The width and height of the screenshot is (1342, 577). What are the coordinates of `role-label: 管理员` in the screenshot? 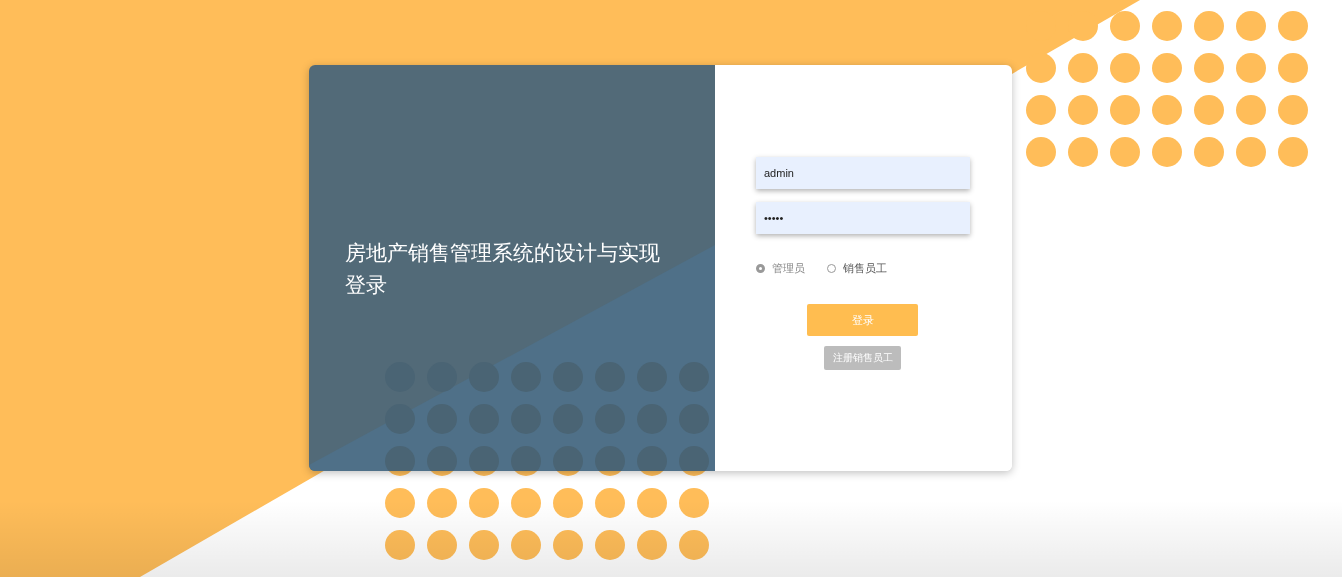 It's located at (788, 268).